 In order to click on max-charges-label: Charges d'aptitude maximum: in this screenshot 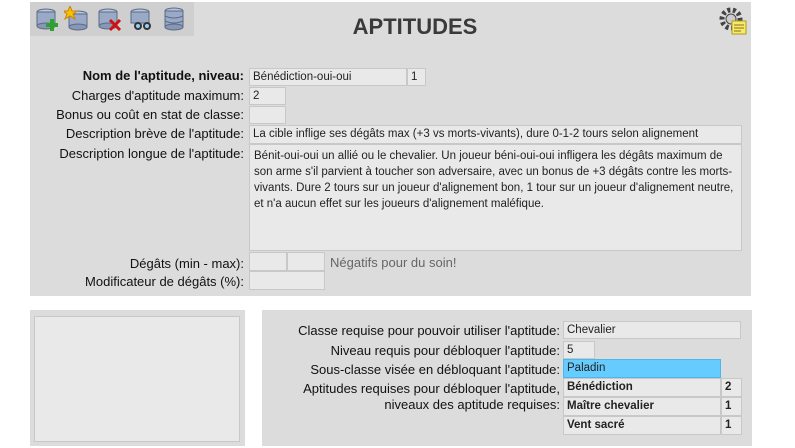, I will do `click(157, 95)`.